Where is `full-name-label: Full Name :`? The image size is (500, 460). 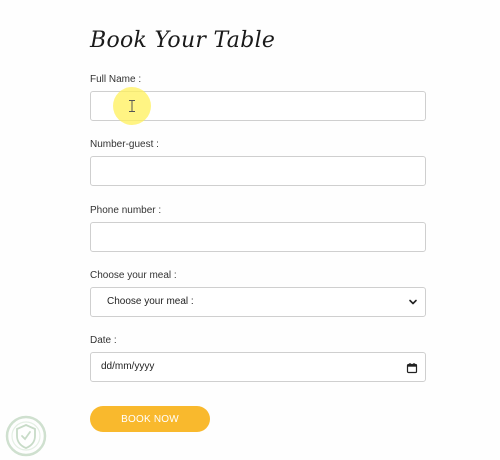 full-name-label: Full Name : is located at coordinates (116, 79).